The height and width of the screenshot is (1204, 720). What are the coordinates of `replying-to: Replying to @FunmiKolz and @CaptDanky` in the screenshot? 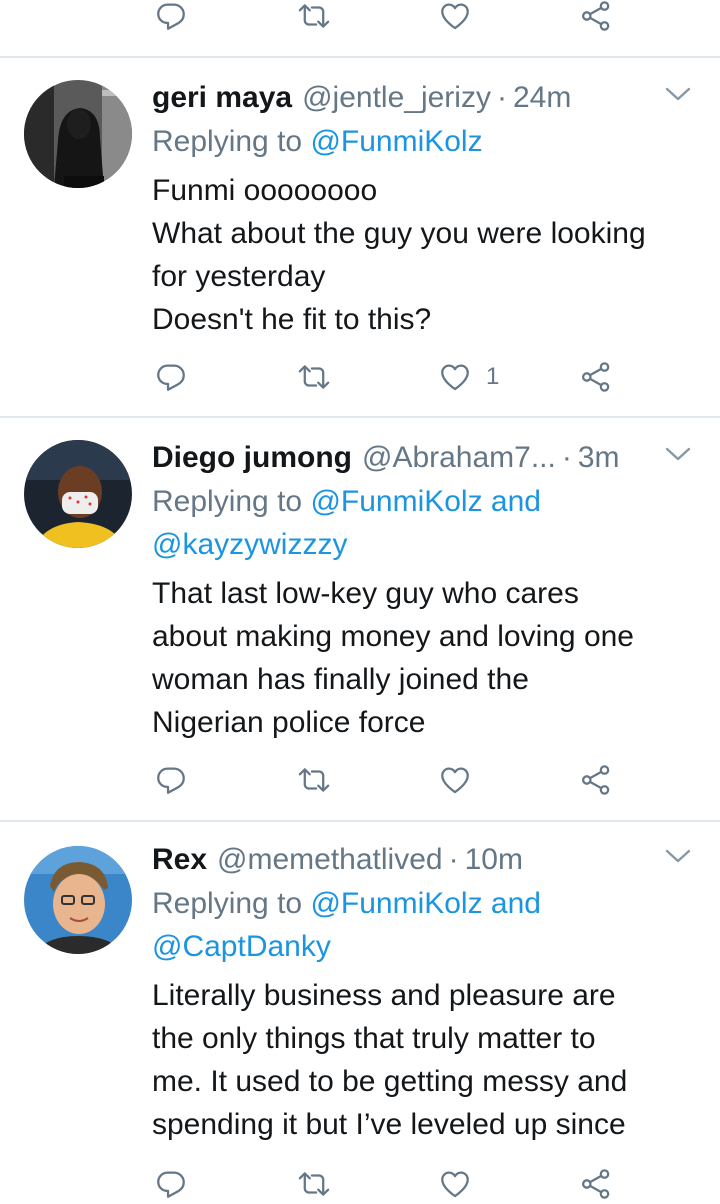 It's located at (346, 925).